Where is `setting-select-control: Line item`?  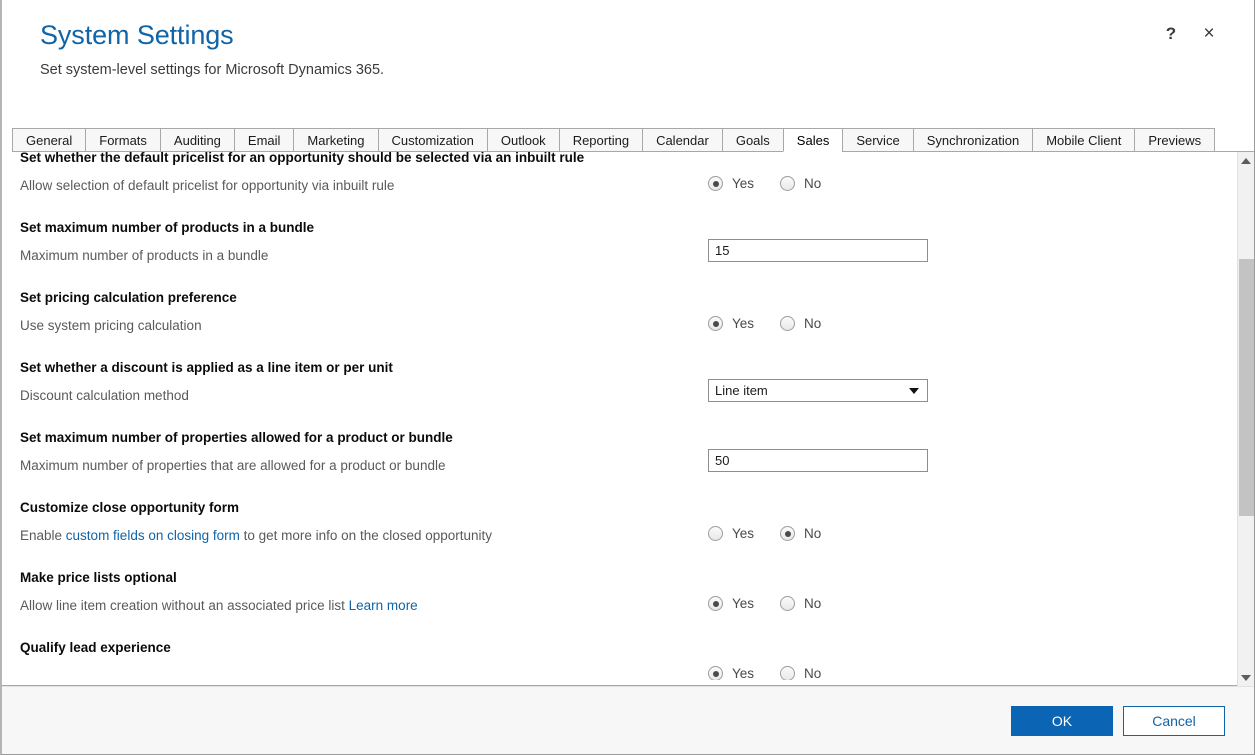 setting-select-control: Line item is located at coordinates (818, 390).